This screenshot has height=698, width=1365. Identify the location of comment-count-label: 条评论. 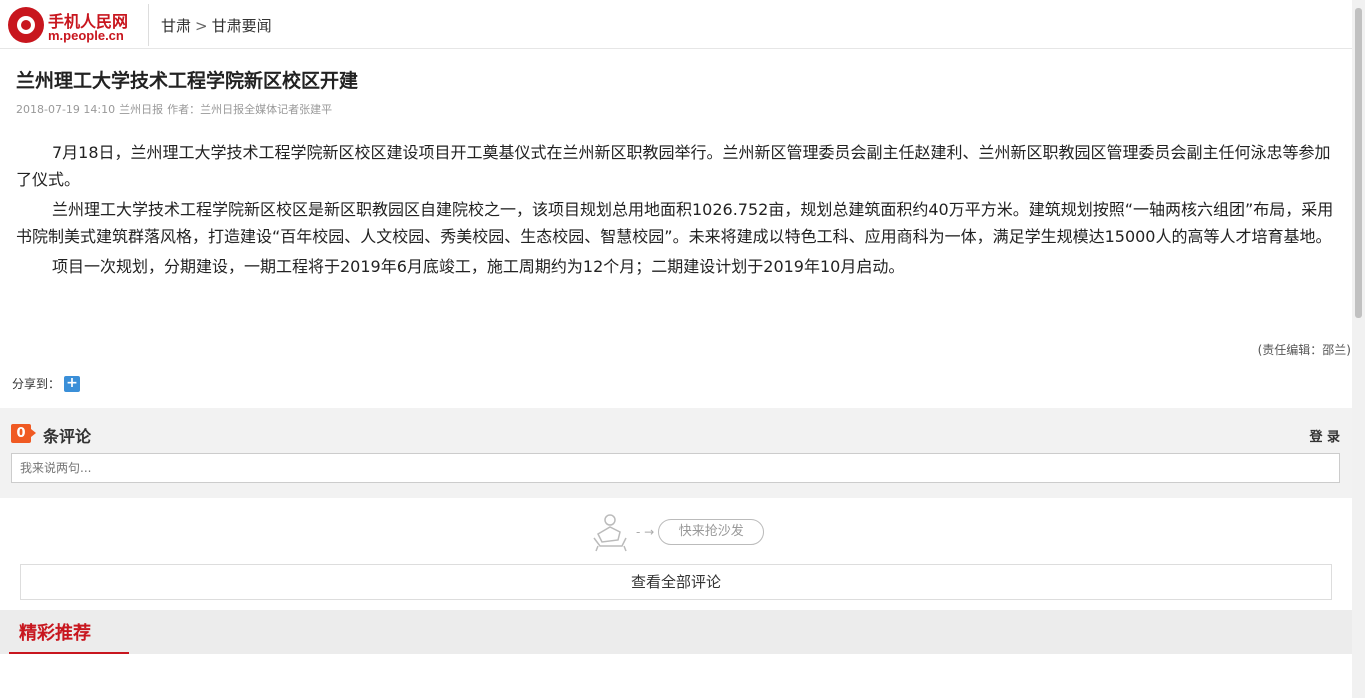
(67, 436).